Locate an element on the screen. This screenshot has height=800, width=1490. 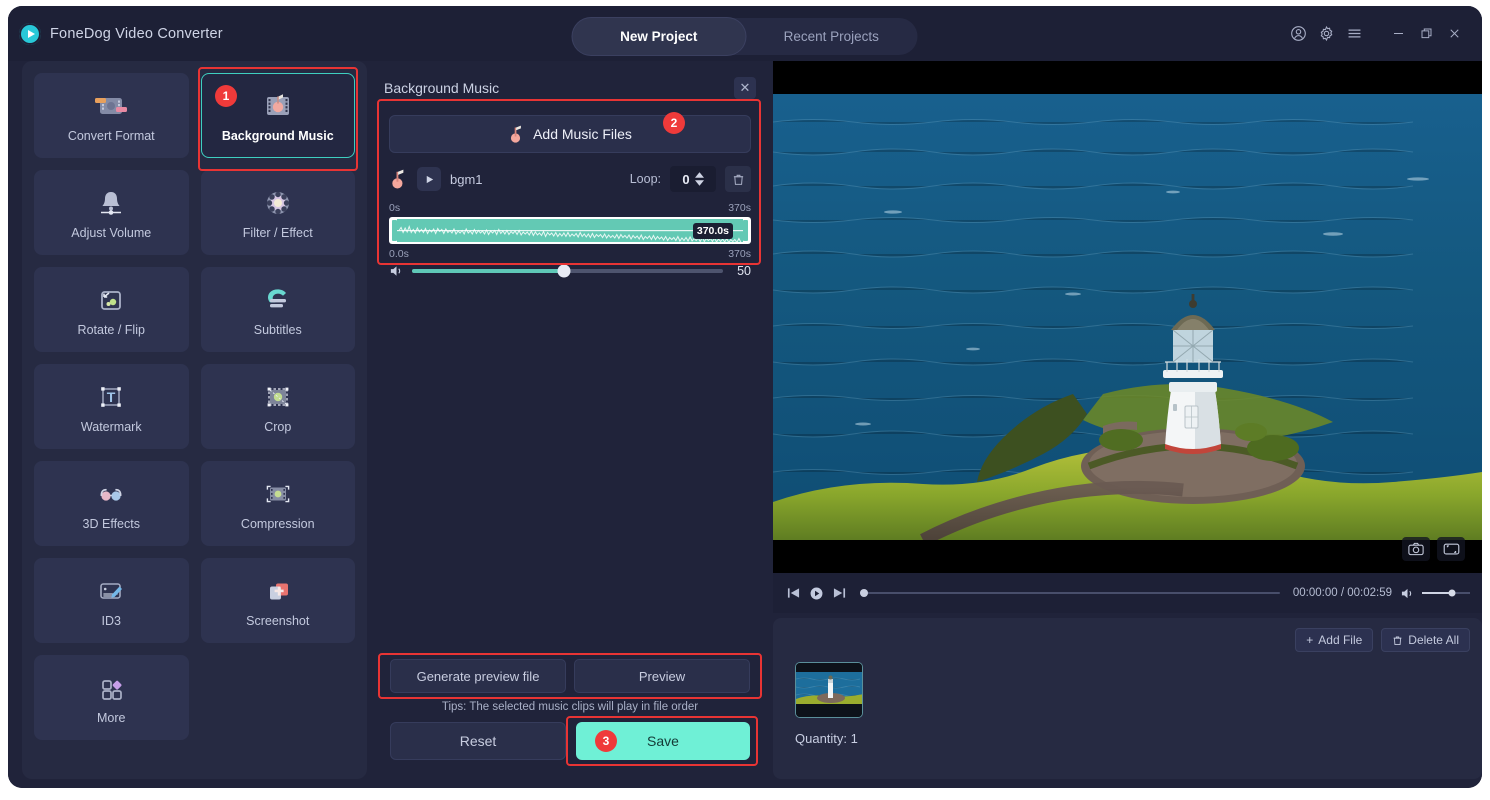
panel-title: Background Music is located at coordinates (442, 88).